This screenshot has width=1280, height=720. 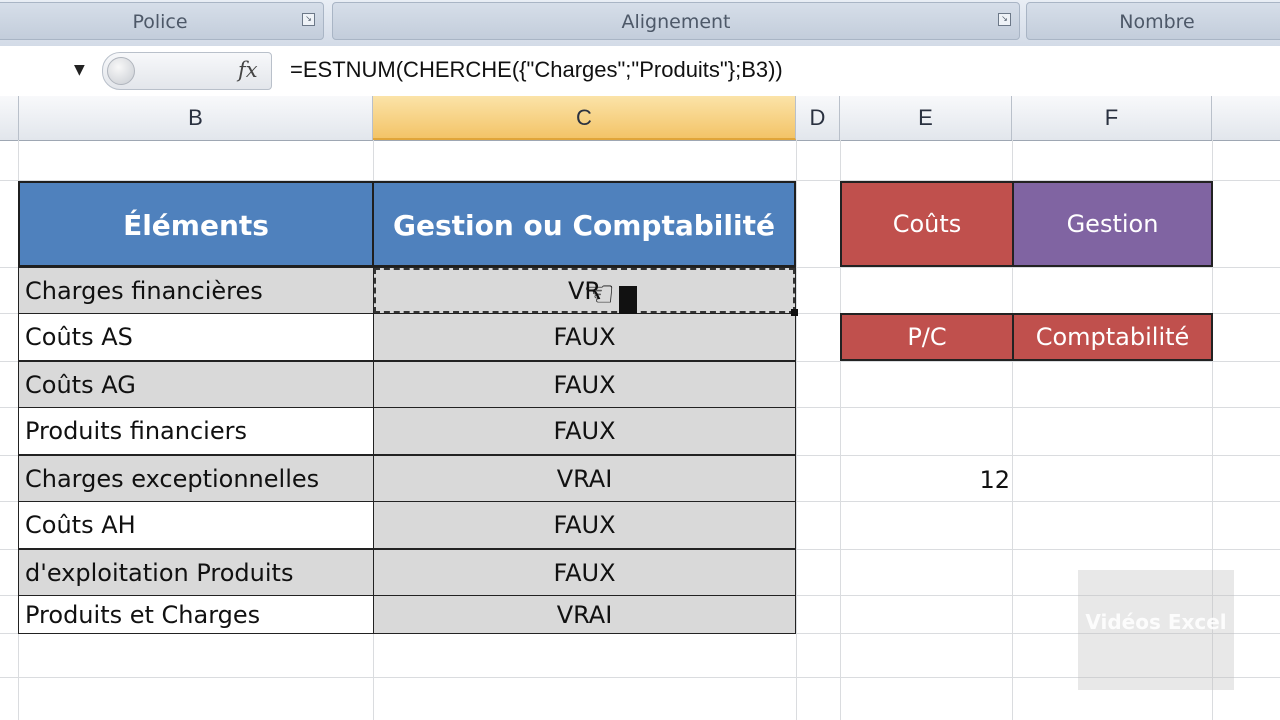 What do you see at coordinates (196, 118) in the screenshot?
I see `column-header-b: B` at bounding box center [196, 118].